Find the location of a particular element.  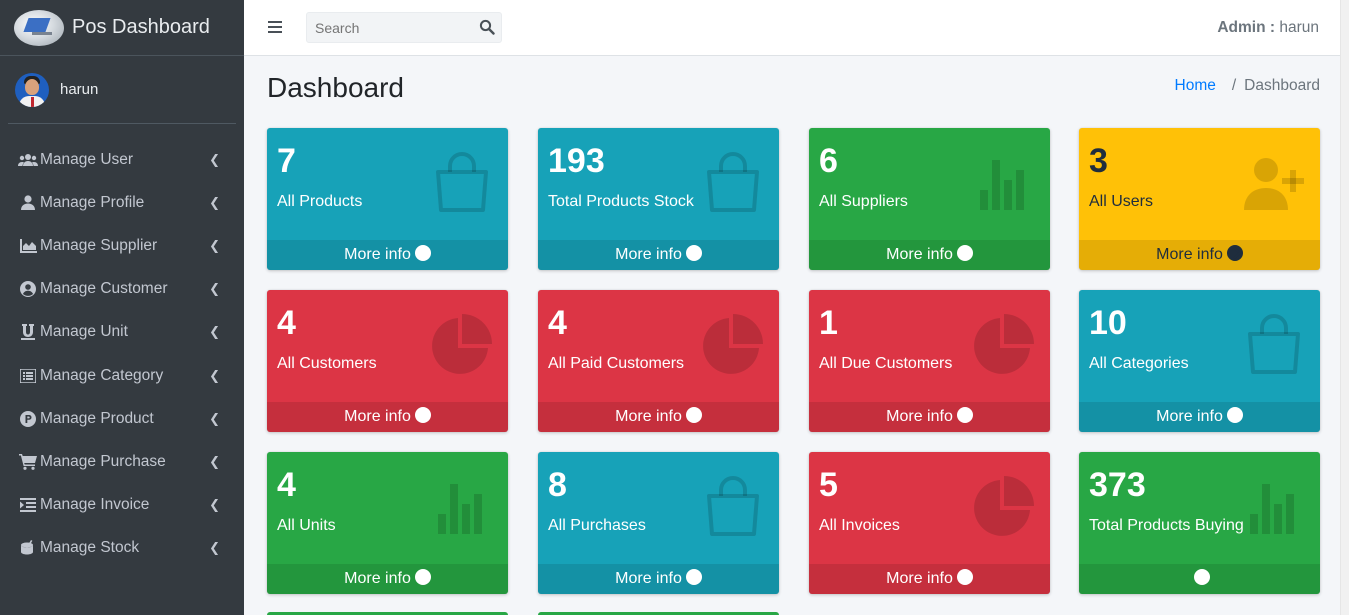

more-info-link is located at coordinates (1199, 579).